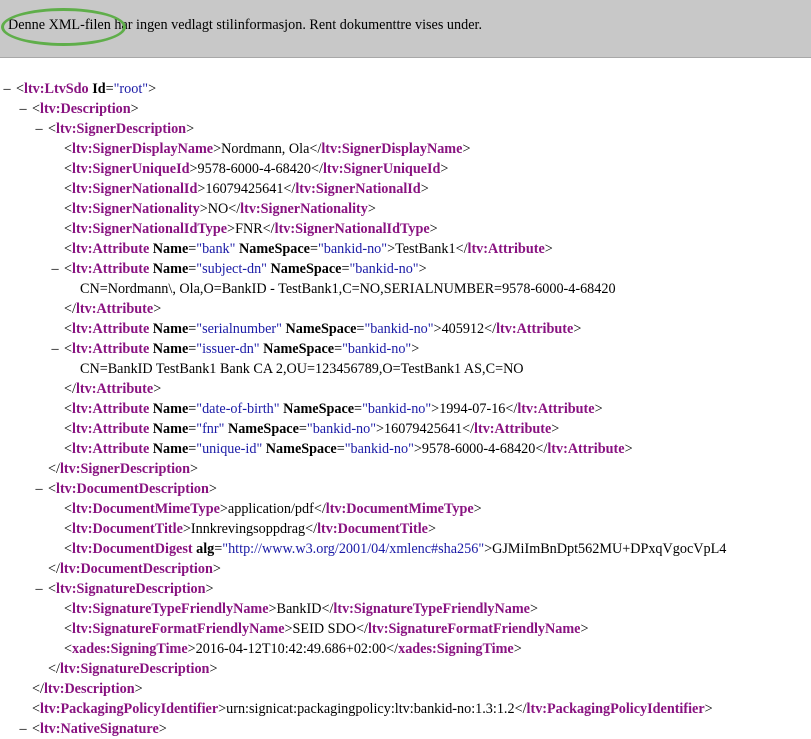 This screenshot has height=739, width=811. I want to click on xml-tag-name: ltv:DocumentDescription, so click(132, 489).